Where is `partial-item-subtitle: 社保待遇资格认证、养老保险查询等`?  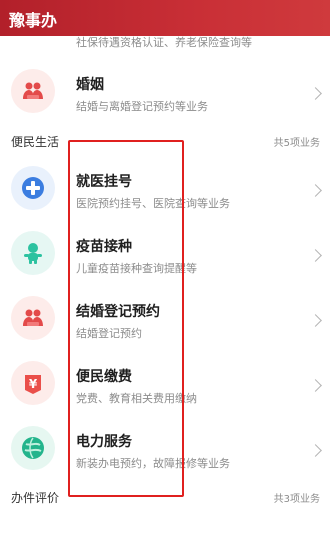
partial-item-subtitle: 社保待遇资格认证、养老保险查询等 is located at coordinates (164, 42).